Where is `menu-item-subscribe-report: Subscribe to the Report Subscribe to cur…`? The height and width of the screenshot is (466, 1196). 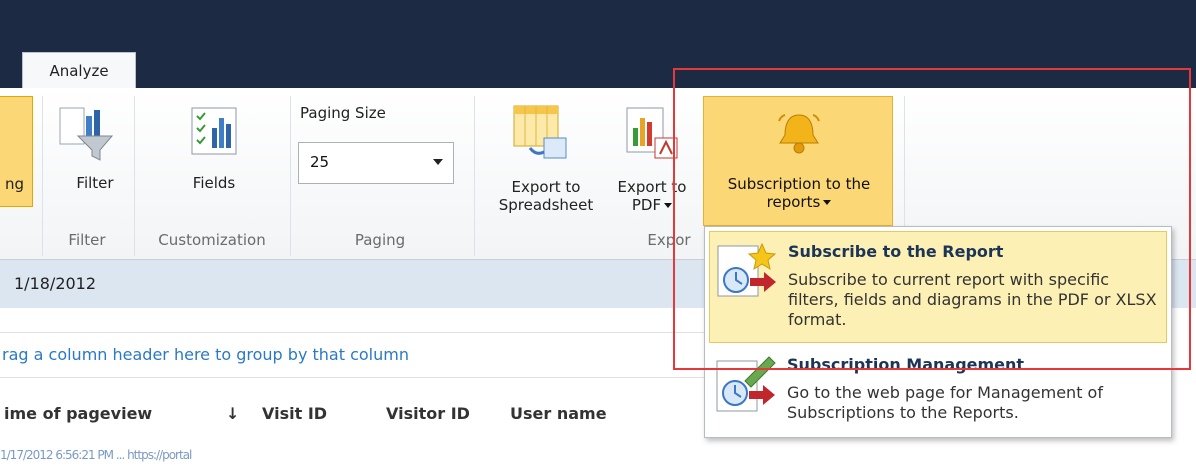
menu-item-subscribe-report: Subscribe to the Report Subscribe to cur… is located at coordinates (938, 287).